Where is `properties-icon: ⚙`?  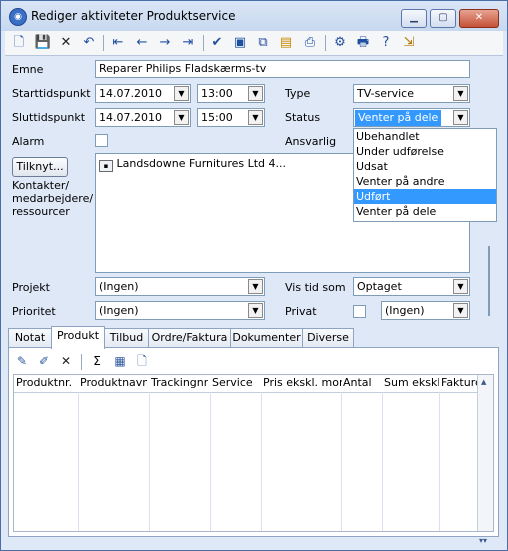 properties-icon: ⚙ is located at coordinates (340, 43).